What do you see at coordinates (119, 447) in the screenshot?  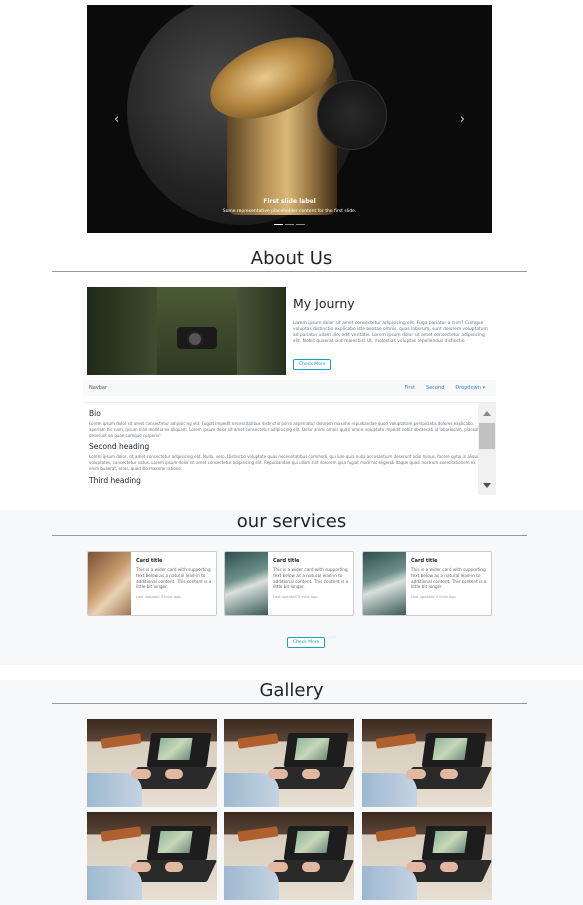 I see `second-heading: Second heading` at bounding box center [119, 447].